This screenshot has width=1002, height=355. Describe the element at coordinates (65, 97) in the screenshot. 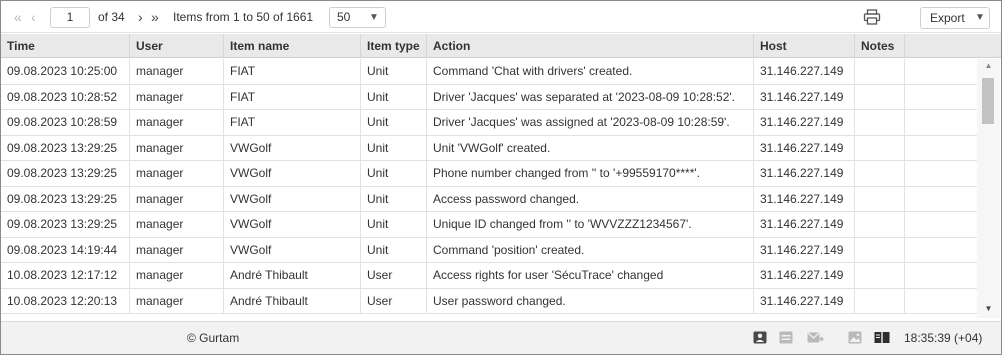

I see `cell-time: 09.08.2023 10:28:52` at that location.